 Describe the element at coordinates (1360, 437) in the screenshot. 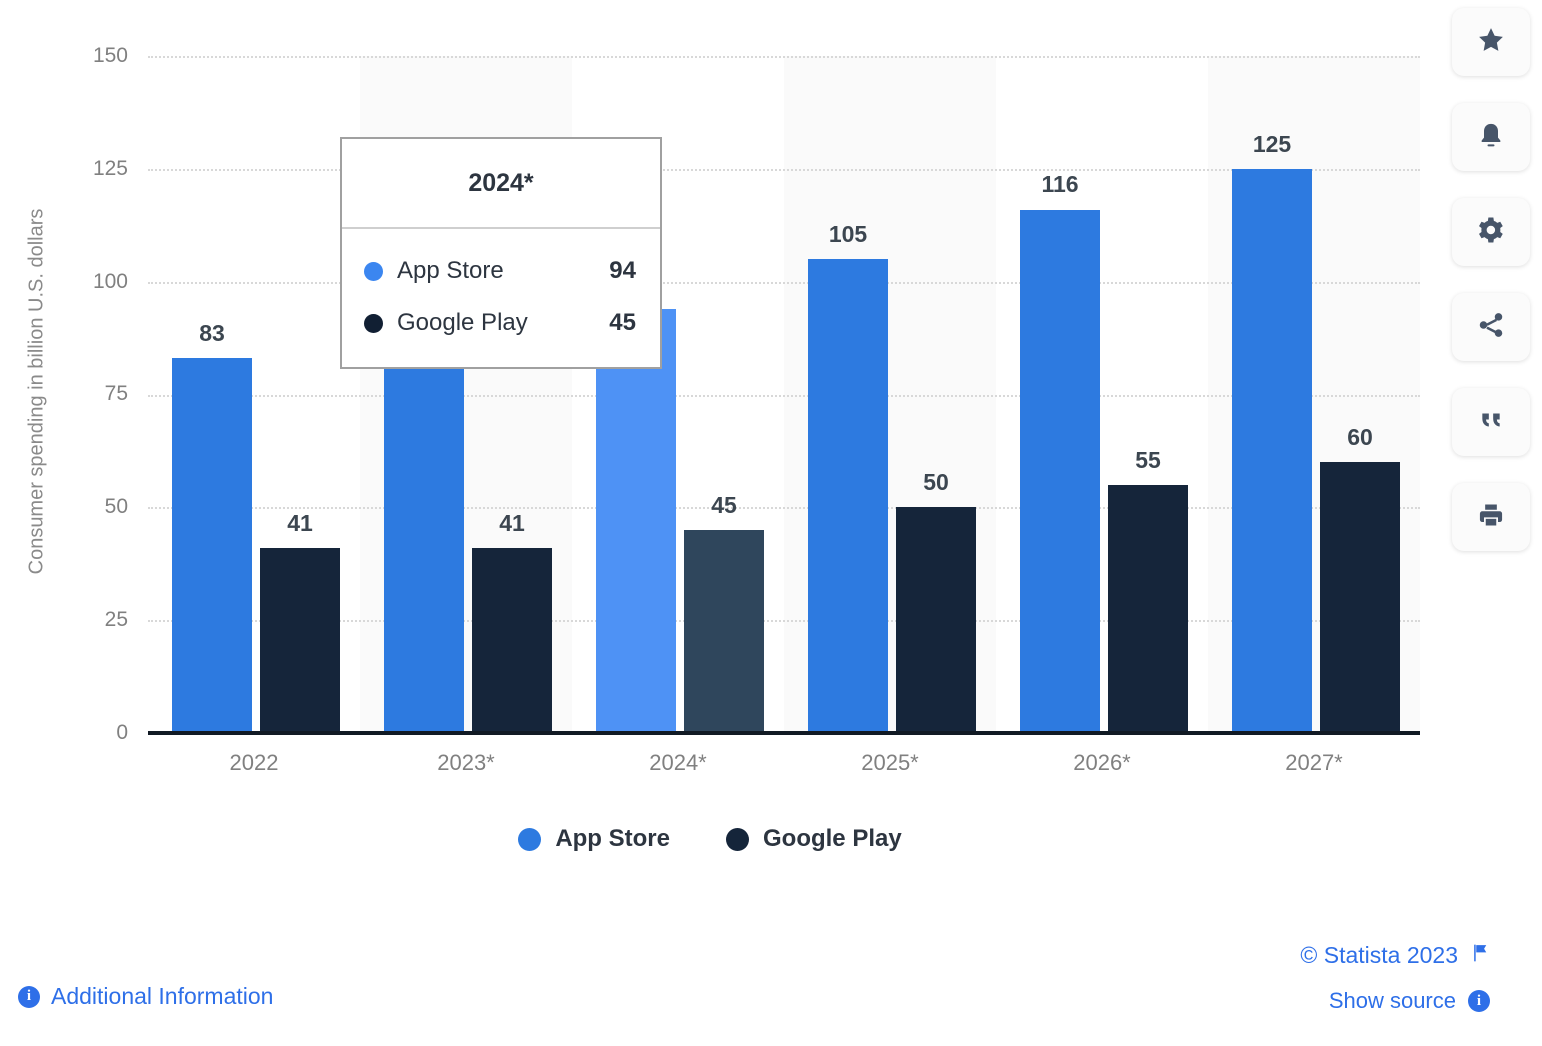

I see `value-label-google-play-2027: 60` at that location.